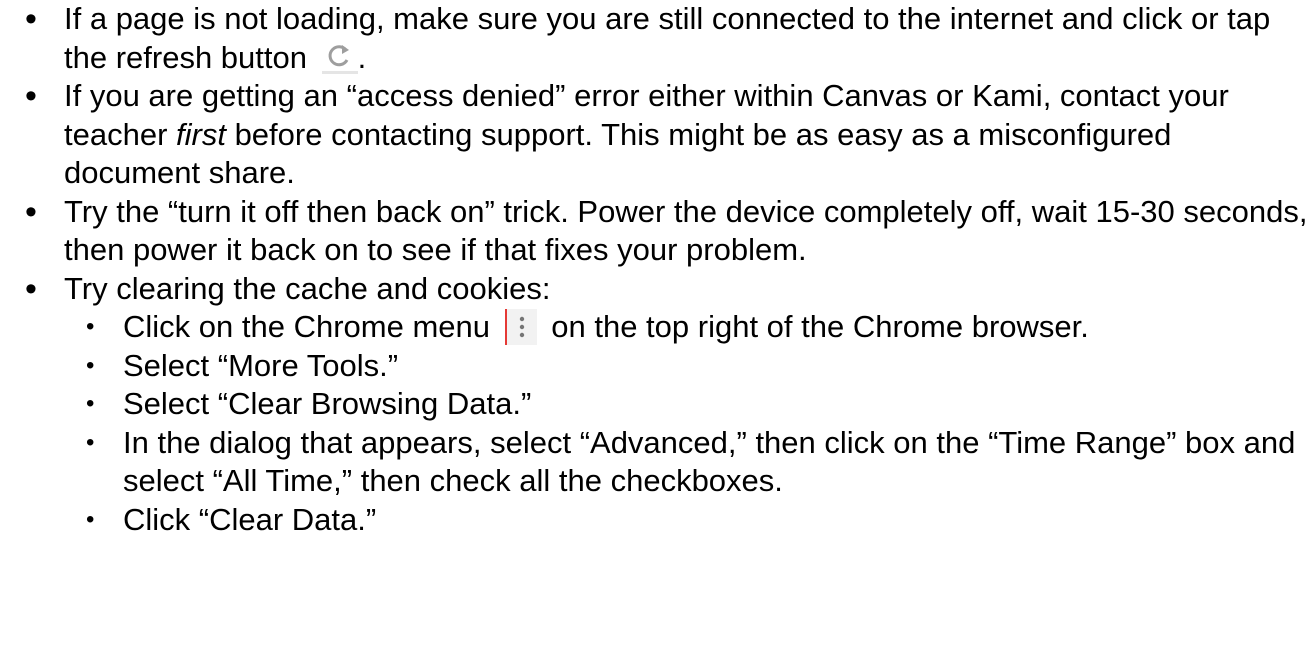 This screenshot has width=1310, height=655. Describe the element at coordinates (261, 365) in the screenshot. I see `sub-item-text: Select “More Tools.”` at that location.